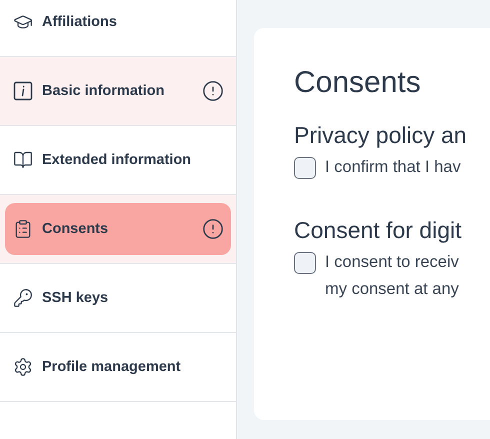 This screenshot has width=490, height=439. Describe the element at coordinates (392, 276) in the screenshot. I see `consent-text: I consent to receiv my consent at any` at that location.